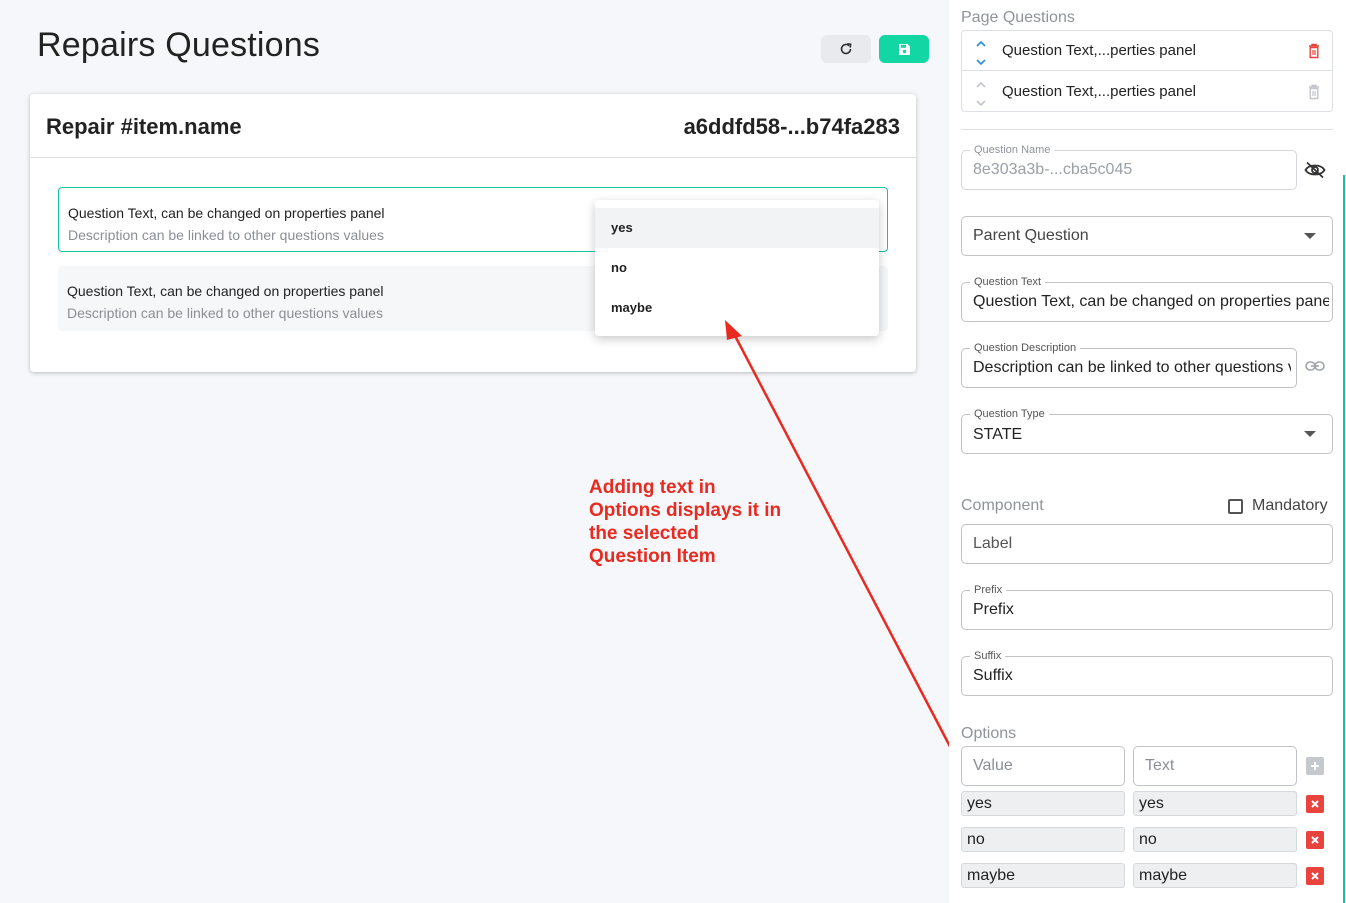  I want to click on dropdown-option-no: no, so click(737, 268).